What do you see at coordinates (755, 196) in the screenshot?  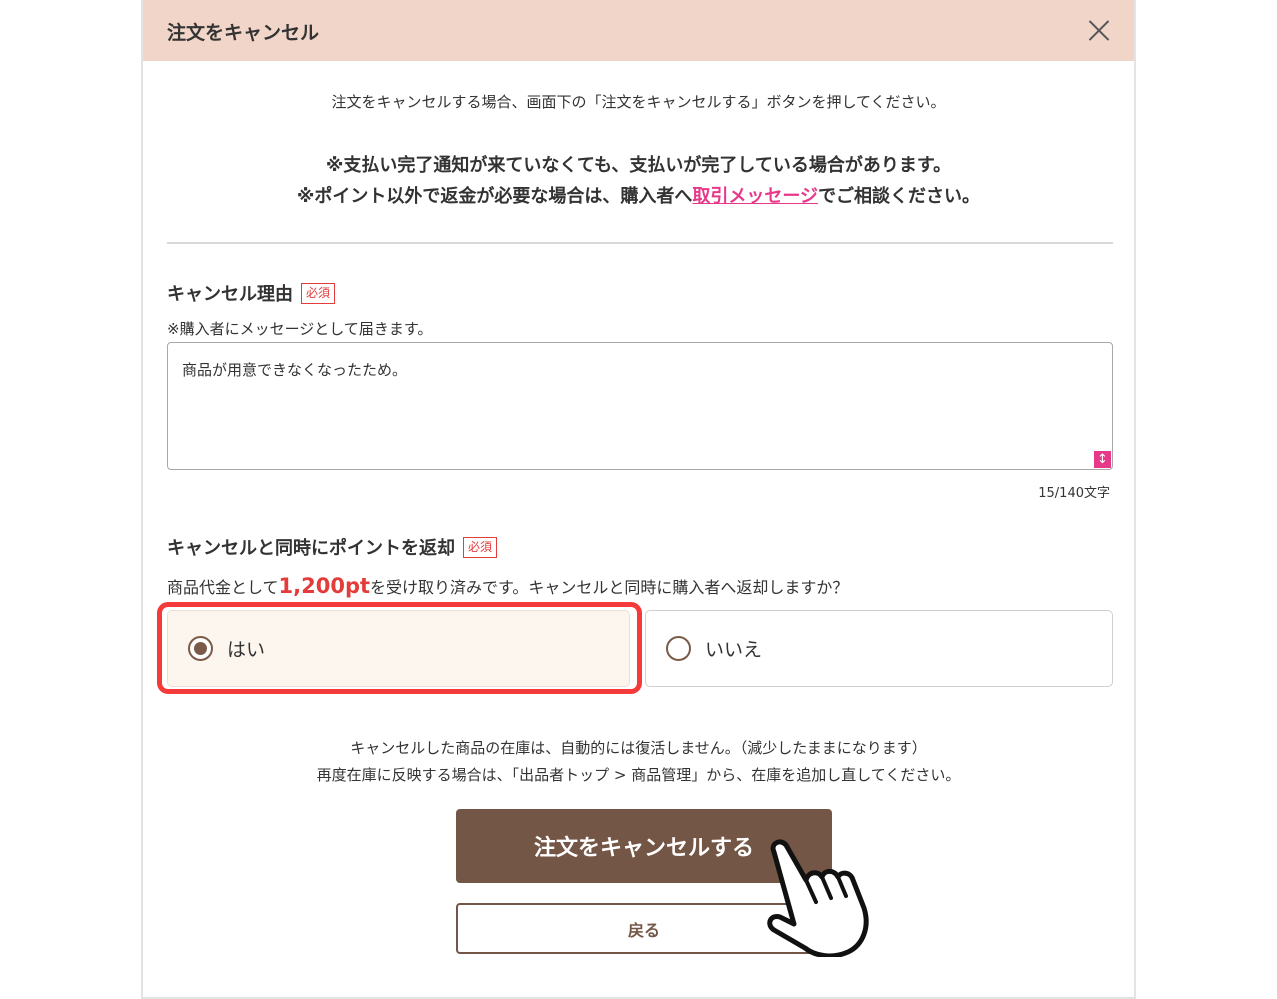 I see `trade-message-link: 取引メッセージ` at bounding box center [755, 196].